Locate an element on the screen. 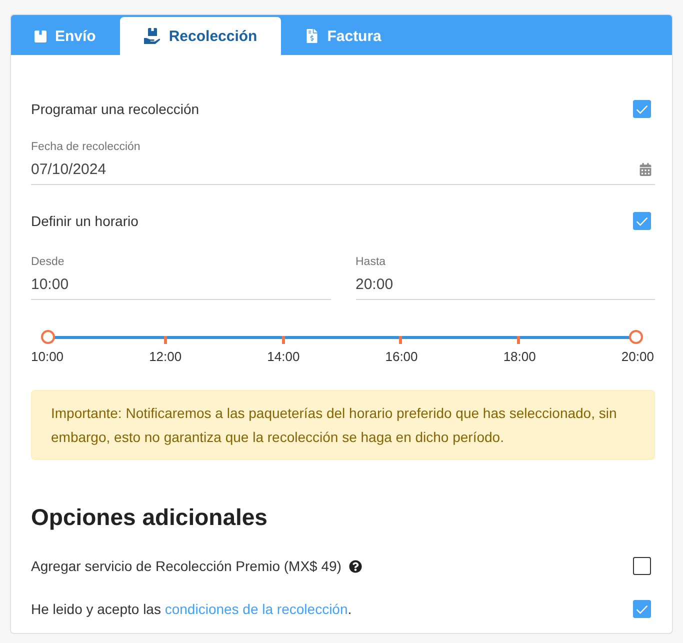 Image resolution: width=683 pixels, height=643 pixels. invoice-icon is located at coordinates (312, 36).